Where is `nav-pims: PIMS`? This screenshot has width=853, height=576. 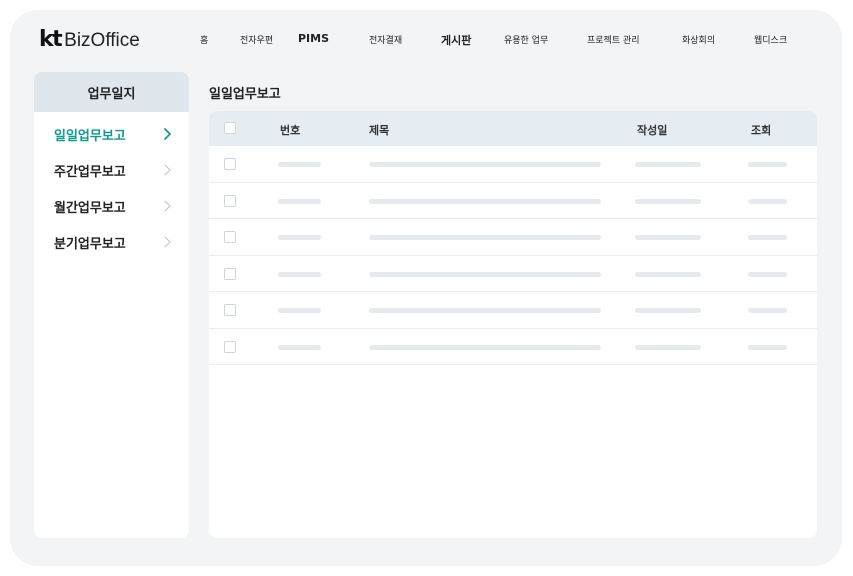 nav-pims: PIMS is located at coordinates (313, 38).